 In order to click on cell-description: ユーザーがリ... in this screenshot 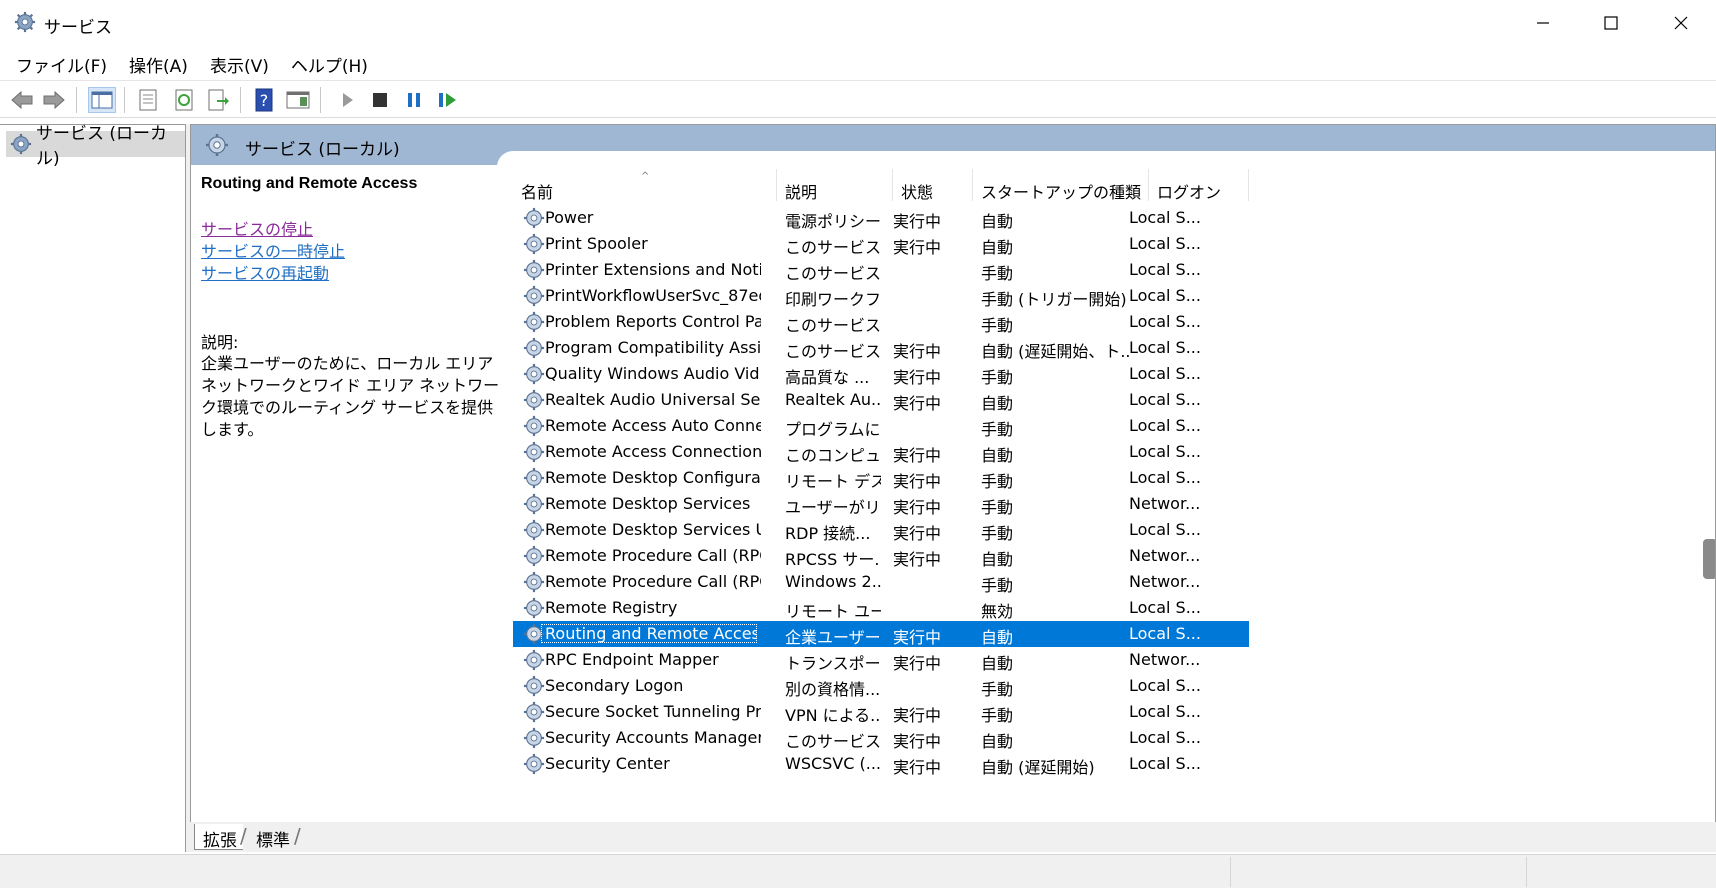, I will do `click(833, 507)`.